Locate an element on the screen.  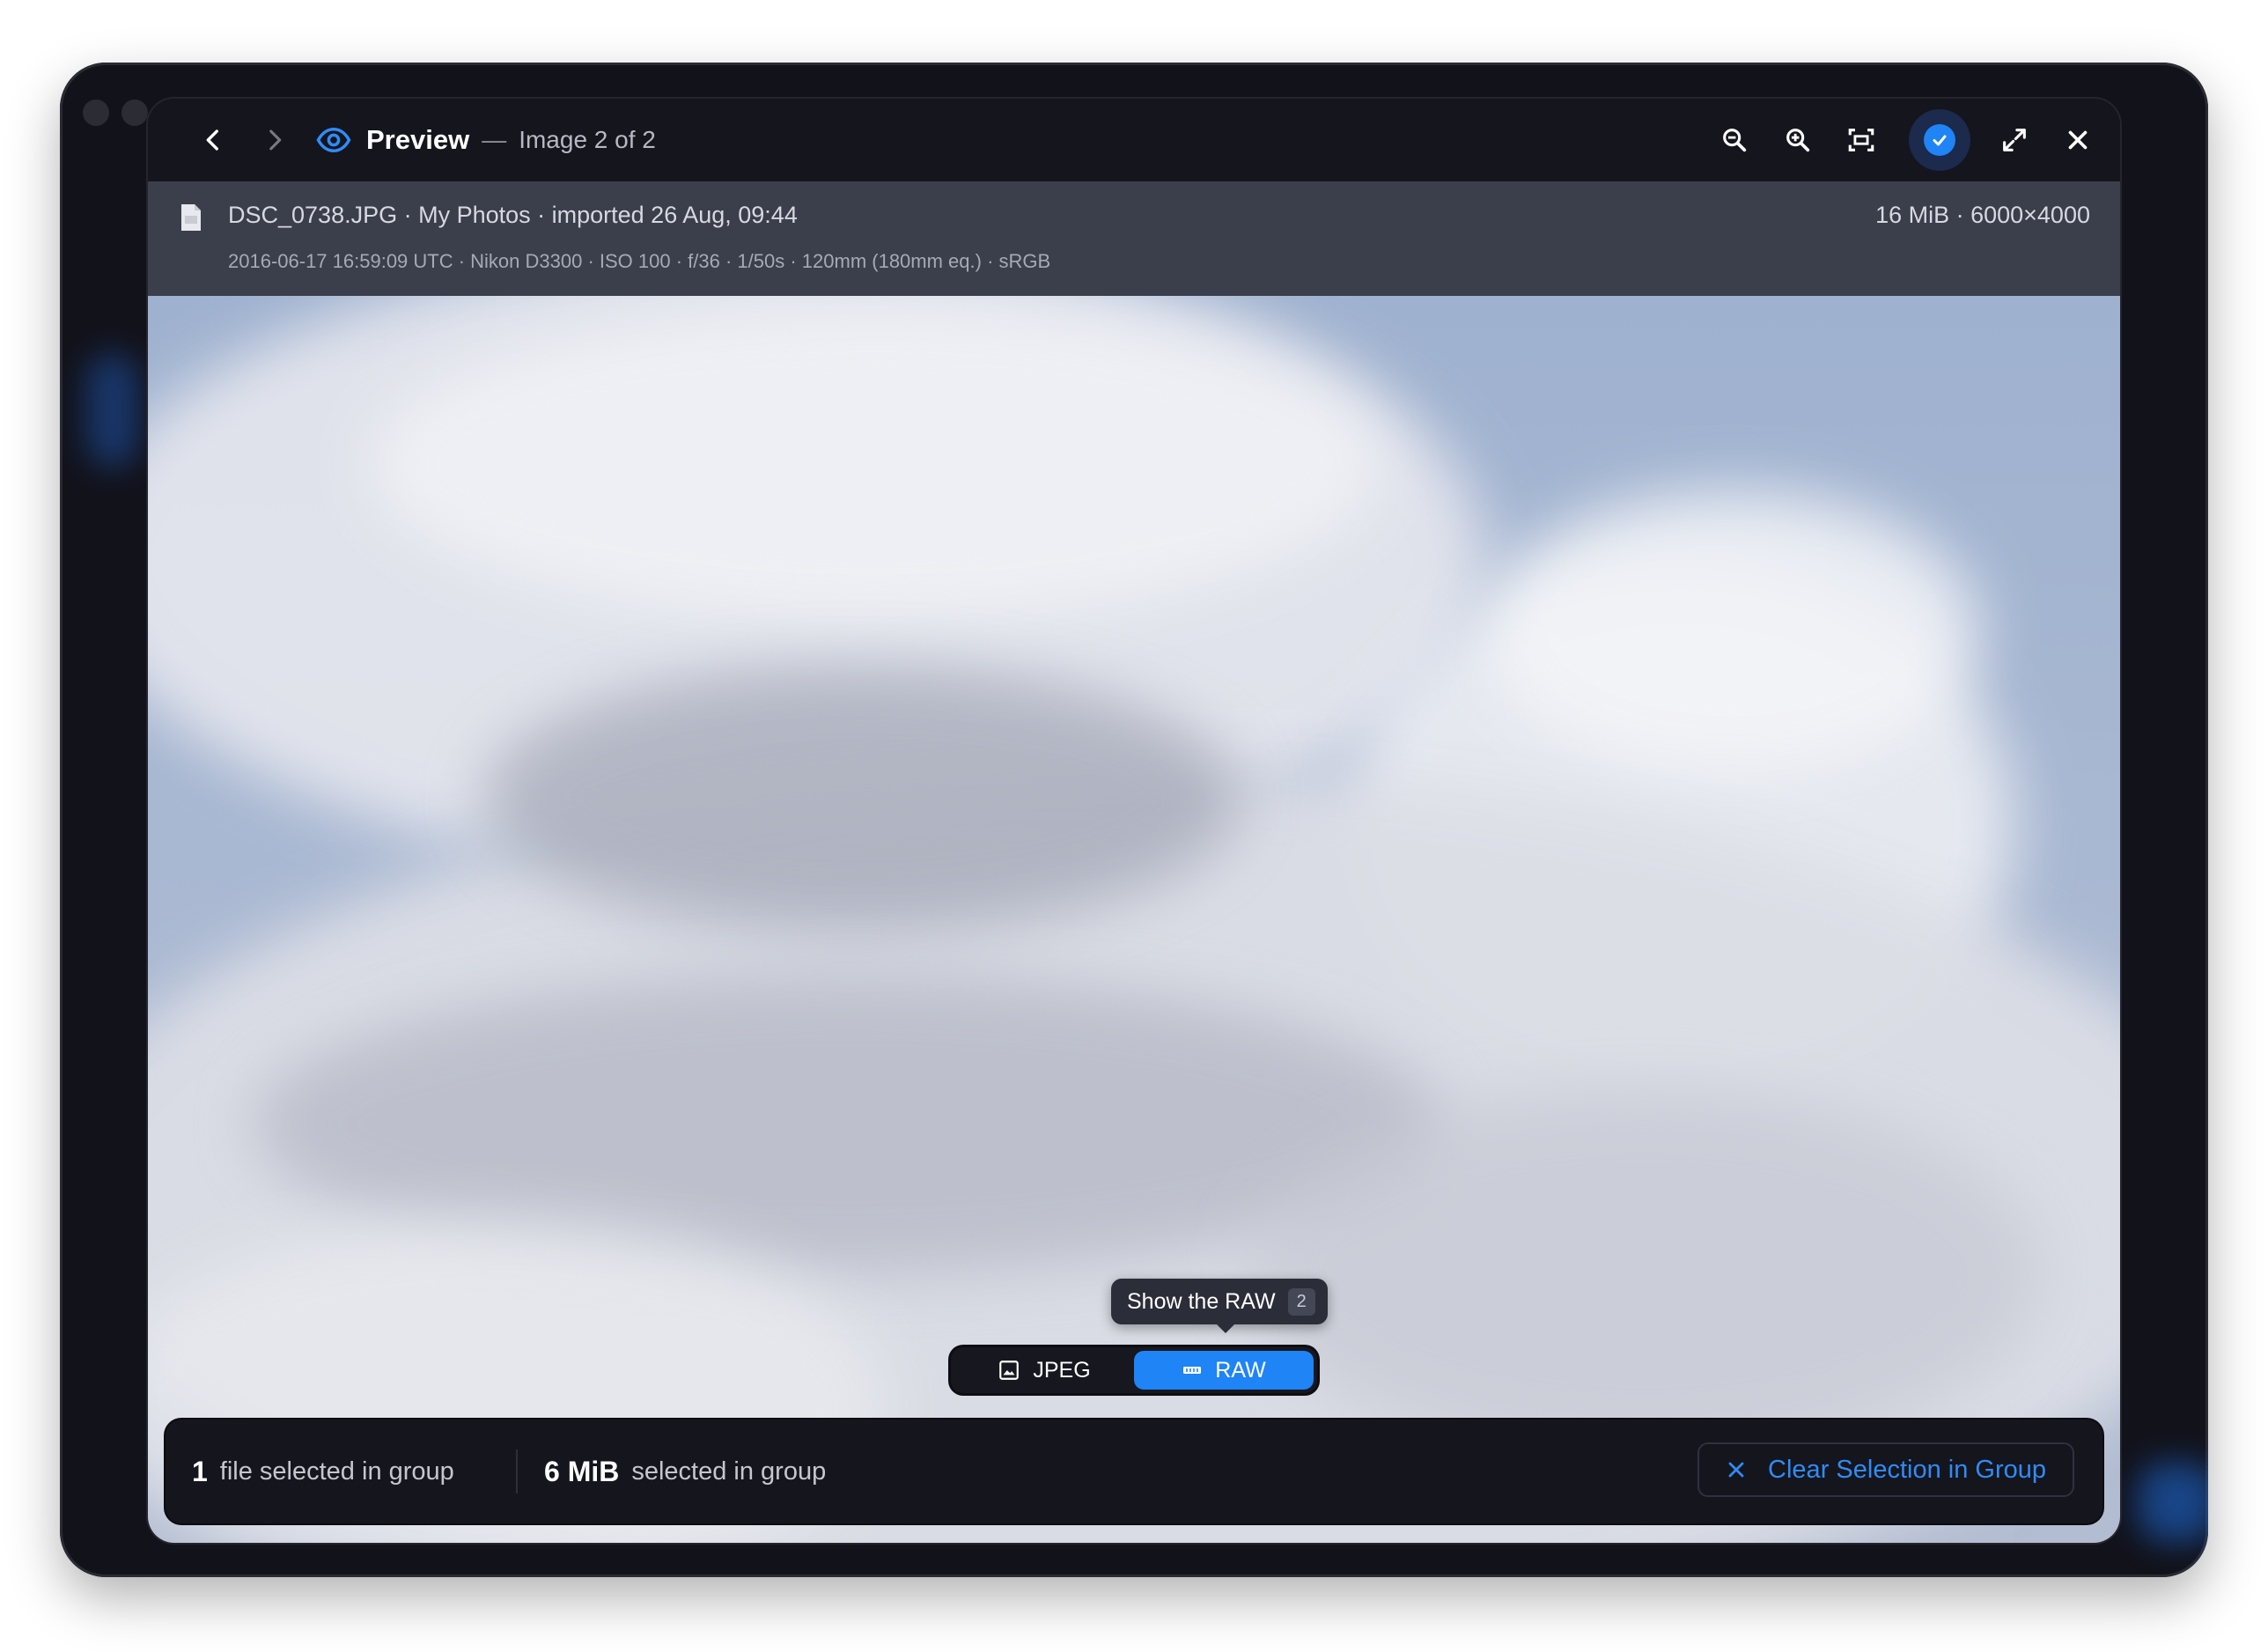
window-close-dot is located at coordinates (96, 113).